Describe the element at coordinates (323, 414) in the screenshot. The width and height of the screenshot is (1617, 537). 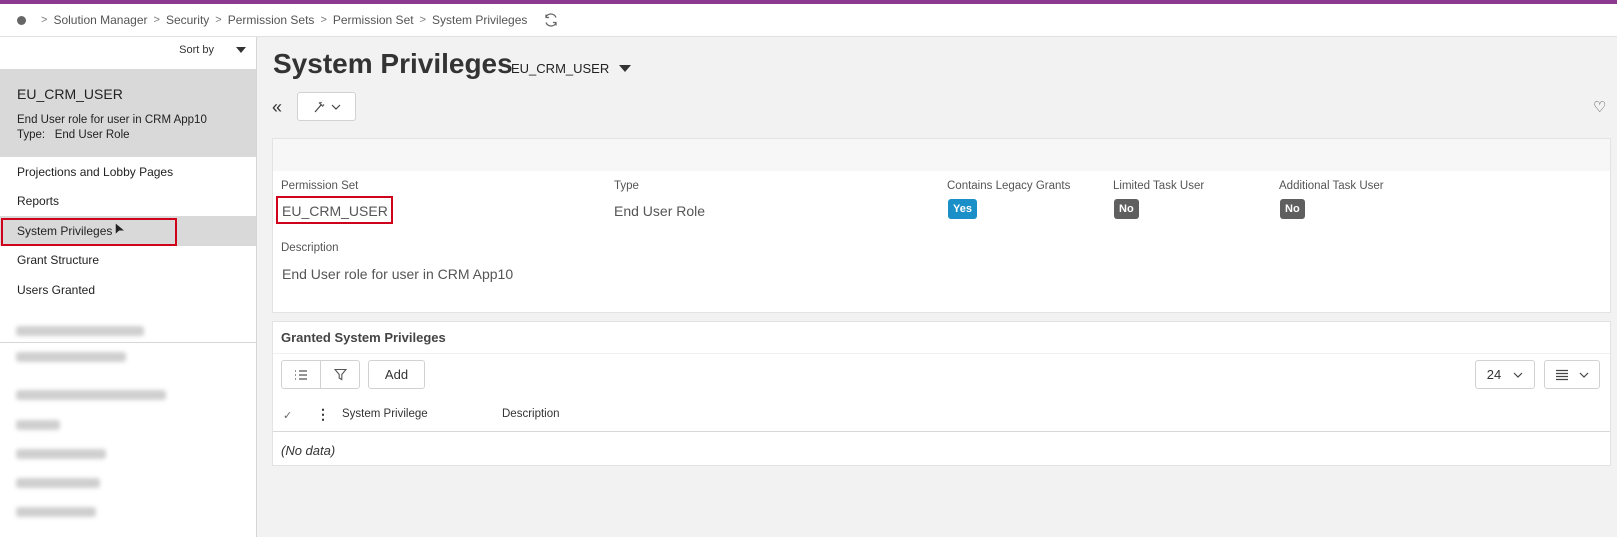
I see `column-options-icon: ⋮` at that location.